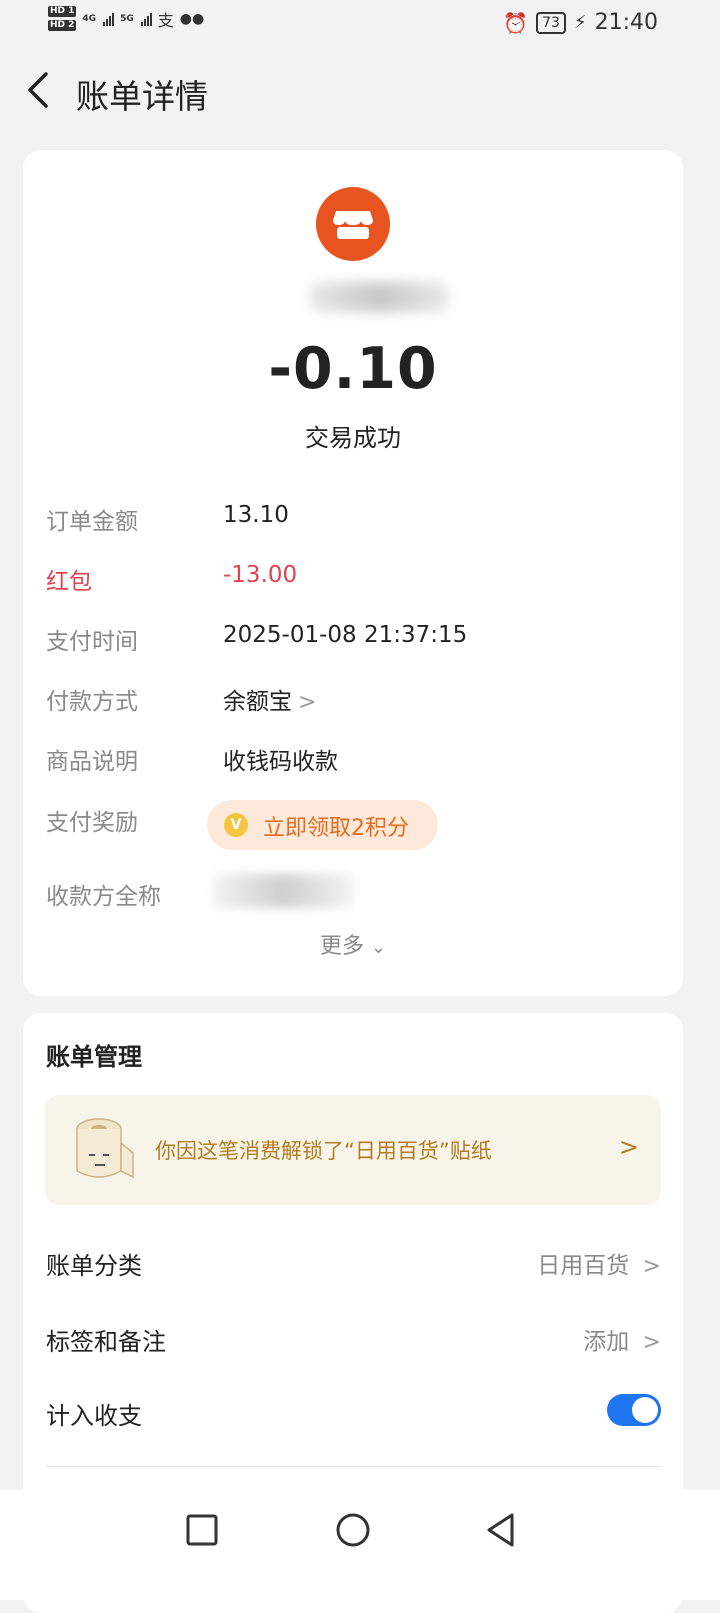 The height and width of the screenshot is (1613, 720). What do you see at coordinates (341, 946) in the screenshot?
I see `more-label: 更多` at bounding box center [341, 946].